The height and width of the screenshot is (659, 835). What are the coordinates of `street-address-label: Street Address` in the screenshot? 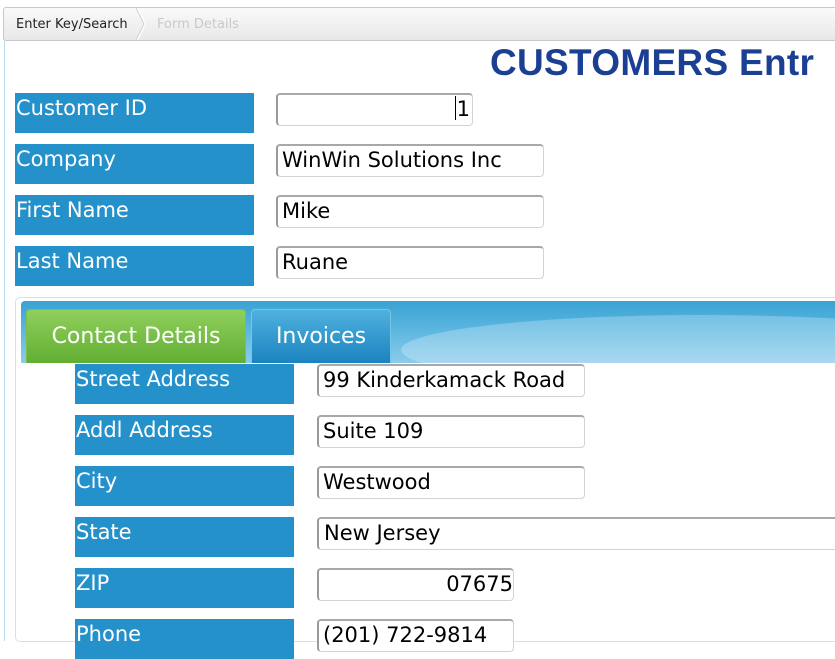 It's located at (184, 384).